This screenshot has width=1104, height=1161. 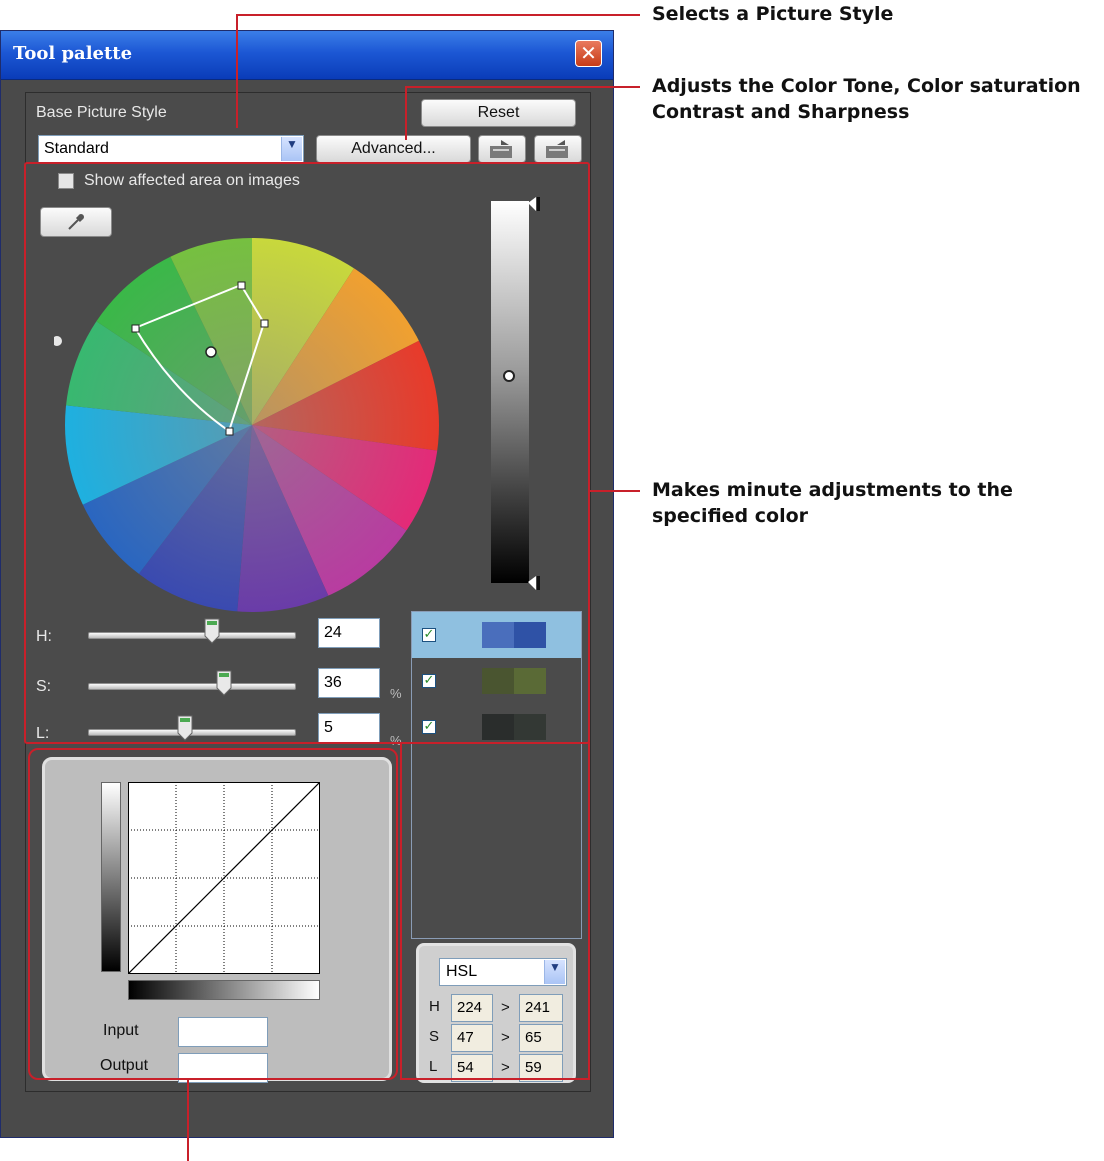 What do you see at coordinates (730, 516) in the screenshot?
I see `annotation-minute-line2: specified color` at bounding box center [730, 516].